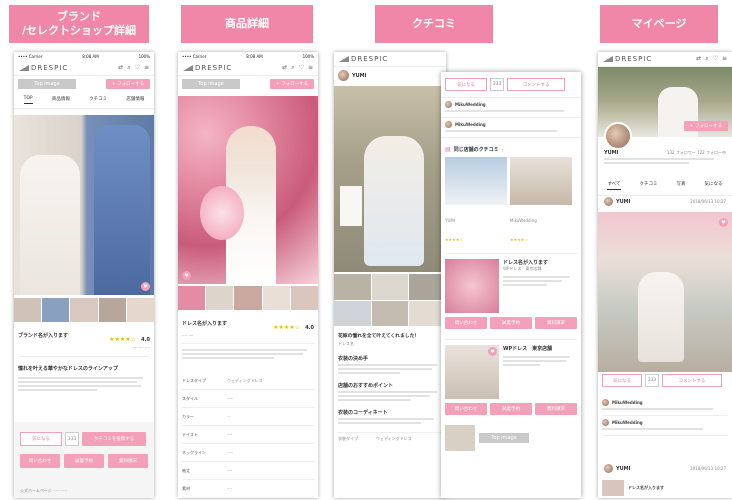  I want to click on spec-label: カラー, so click(188, 416).